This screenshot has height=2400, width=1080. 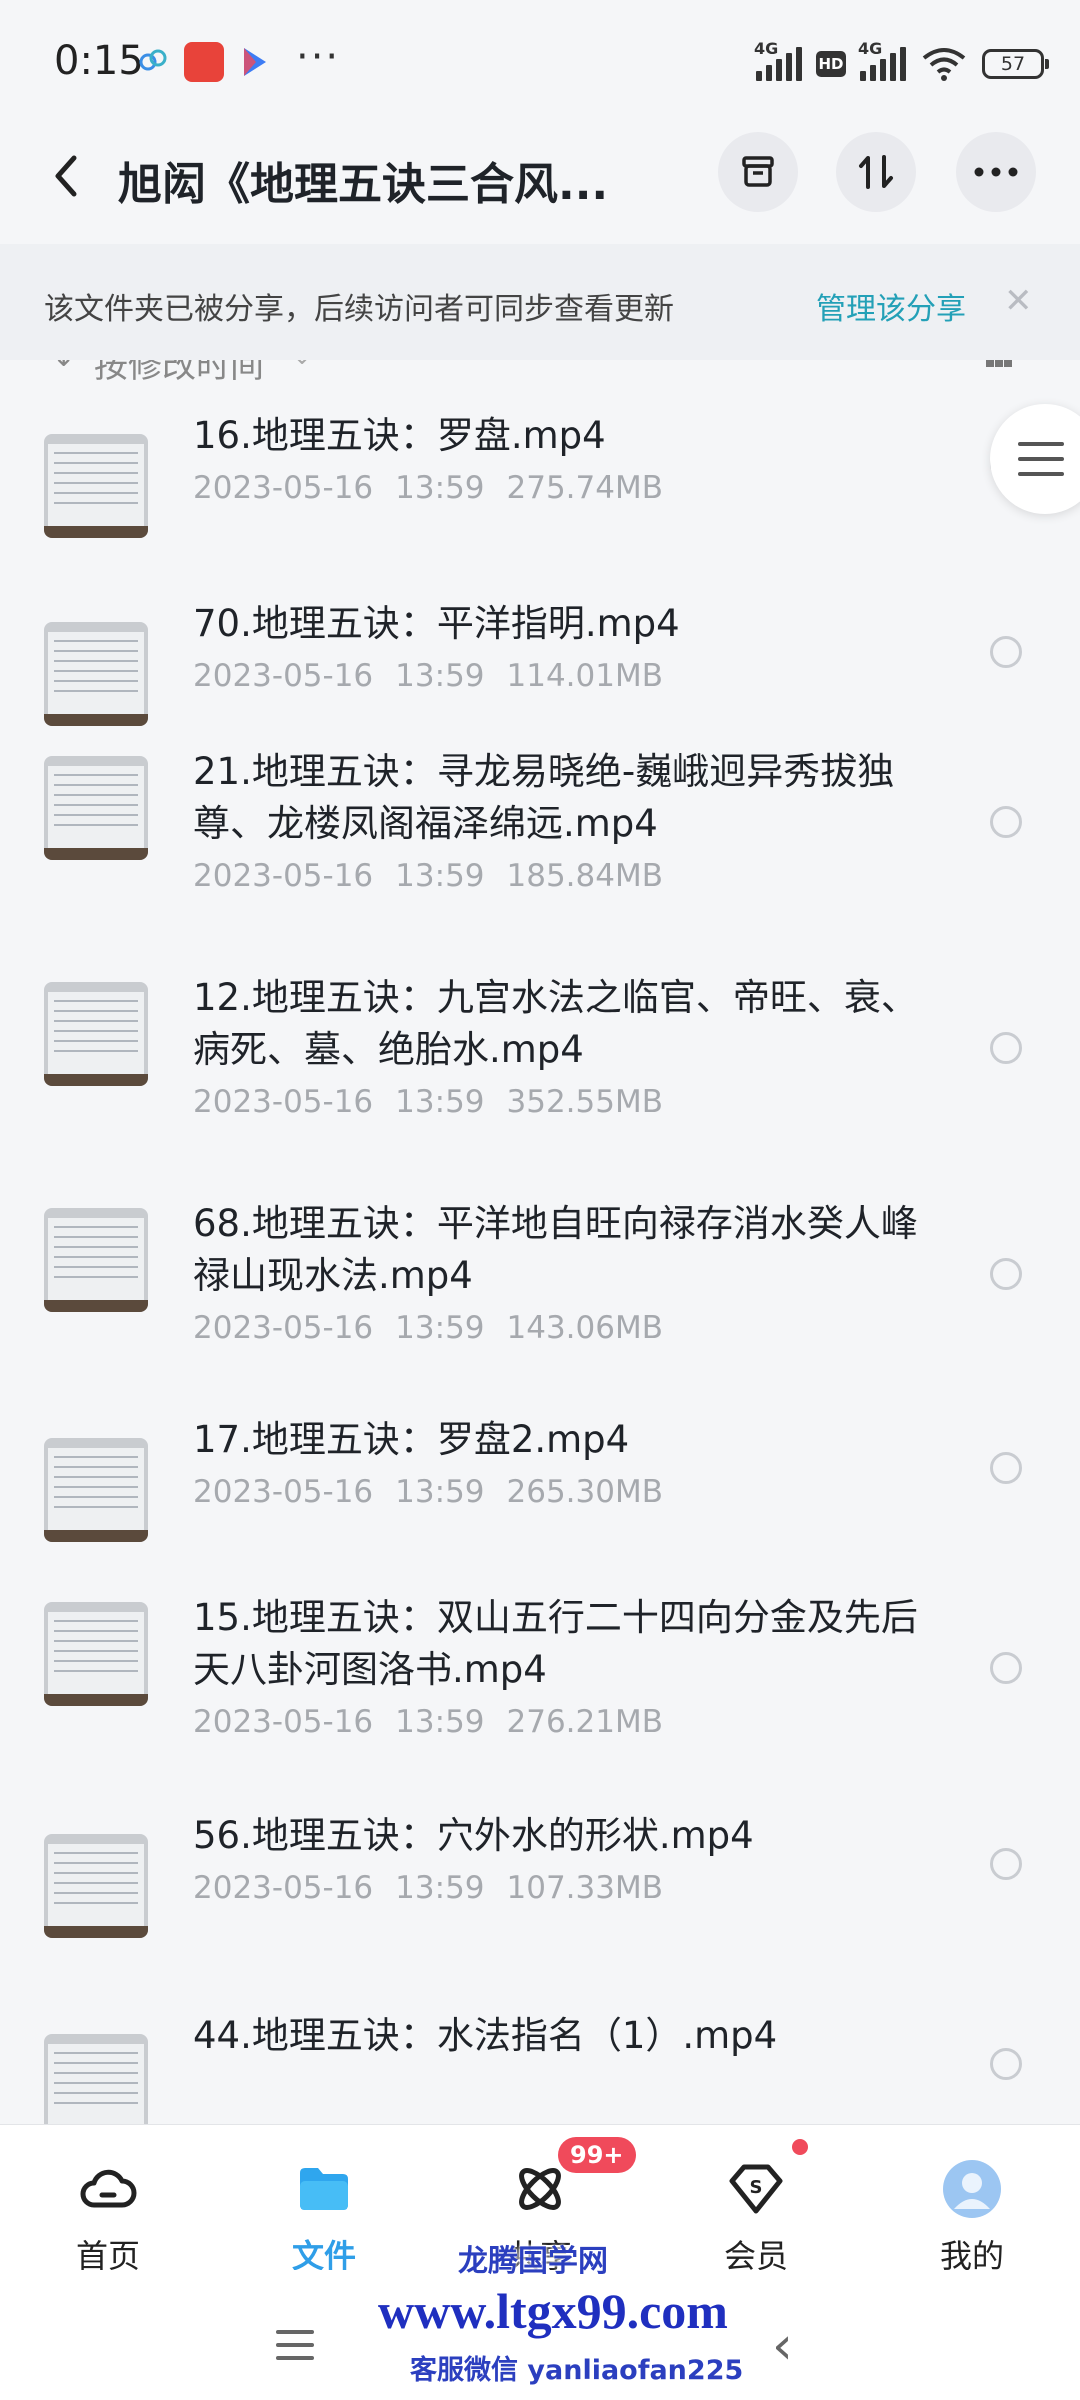 What do you see at coordinates (108, 2218) in the screenshot?
I see `tab-home: 首页` at bounding box center [108, 2218].